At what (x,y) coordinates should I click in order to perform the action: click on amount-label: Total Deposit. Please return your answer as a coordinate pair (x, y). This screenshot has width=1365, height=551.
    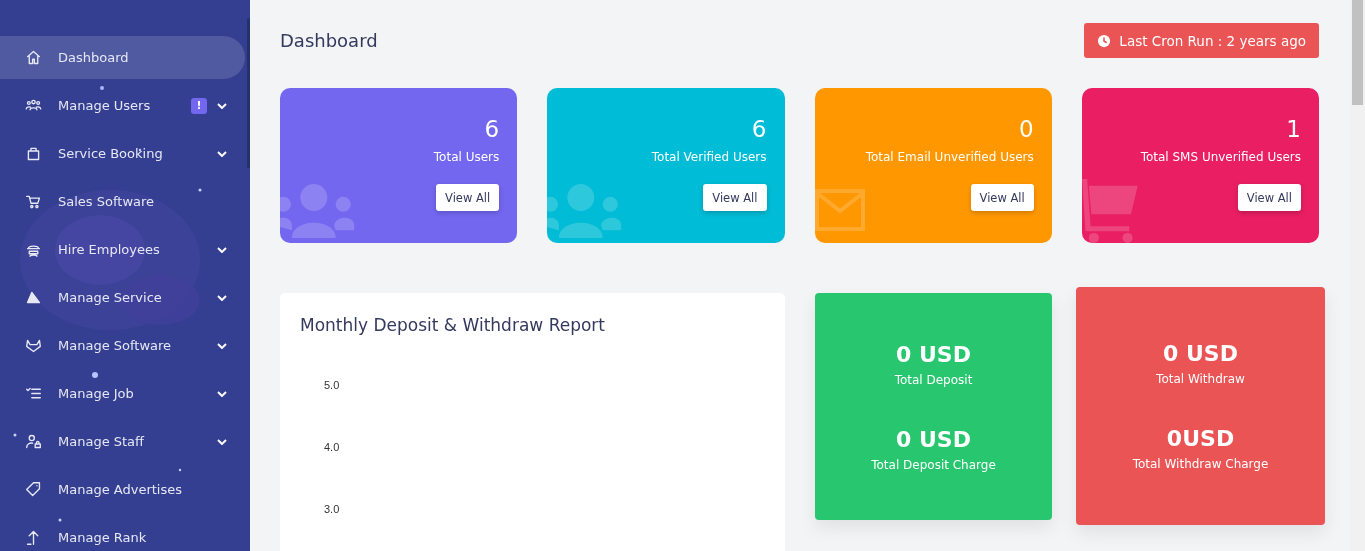
    Looking at the image, I should click on (933, 379).